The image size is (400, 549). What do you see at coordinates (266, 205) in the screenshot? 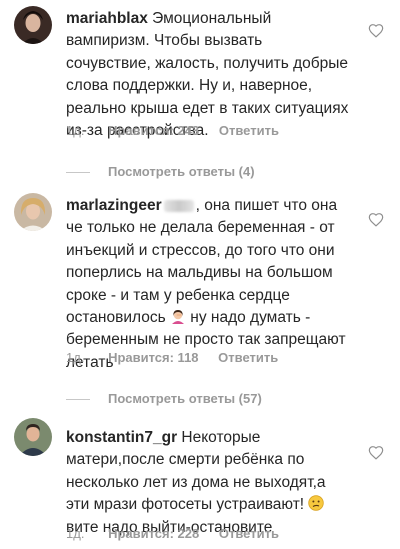
I see `comment-line: , она пишет что она` at bounding box center [266, 205].